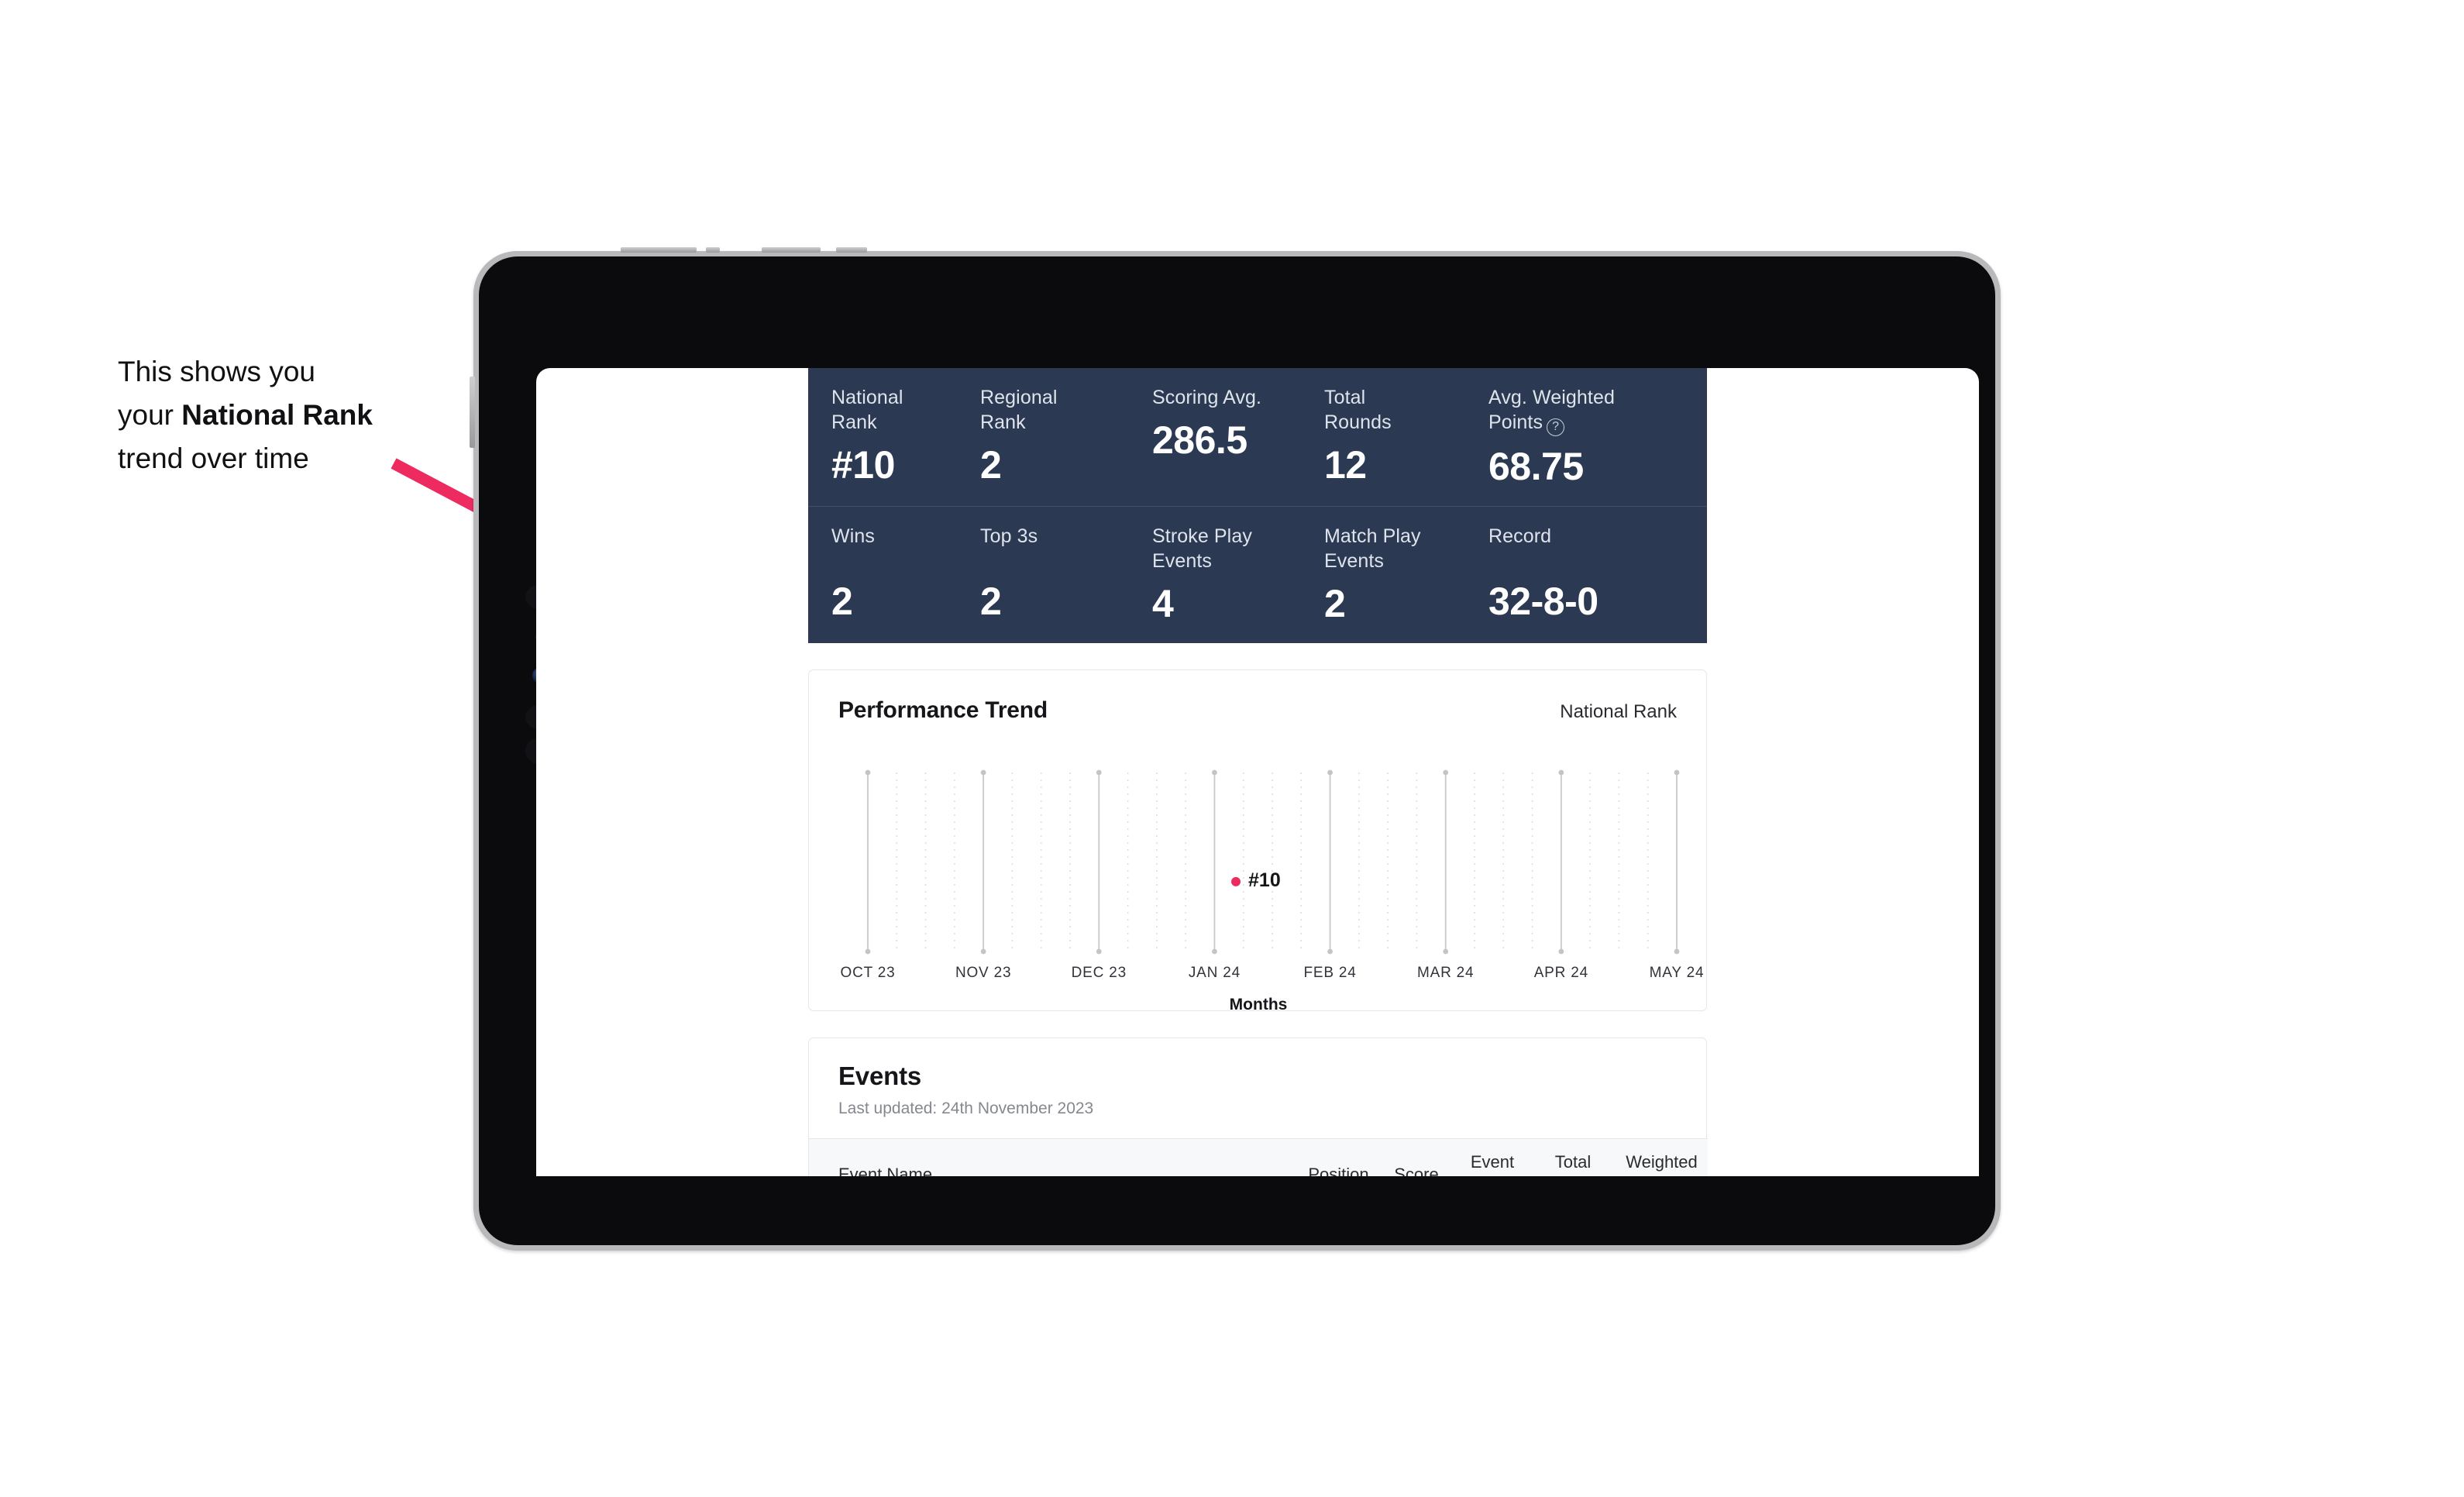  Describe the element at coordinates (1677, 973) in the screenshot. I see `x-axis-tick: MAY 24` at that location.